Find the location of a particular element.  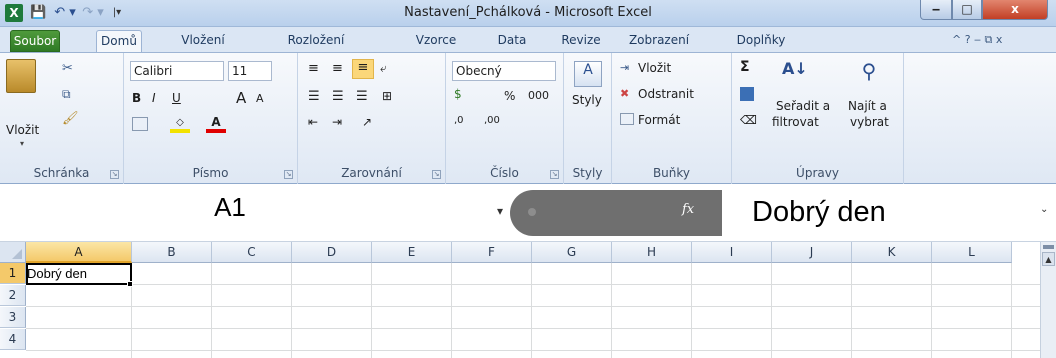

column-header-g: G is located at coordinates (572, 252).